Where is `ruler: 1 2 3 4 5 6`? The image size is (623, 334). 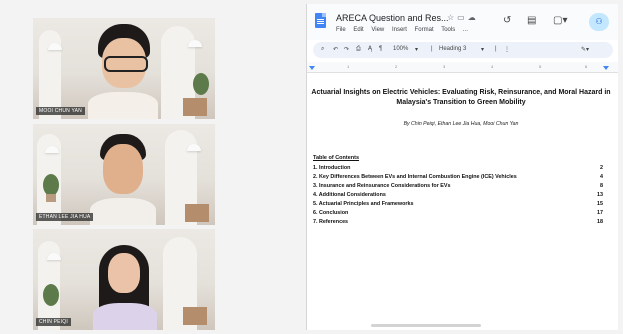 ruler: 1 2 3 4 5 6 is located at coordinates (462, 67).